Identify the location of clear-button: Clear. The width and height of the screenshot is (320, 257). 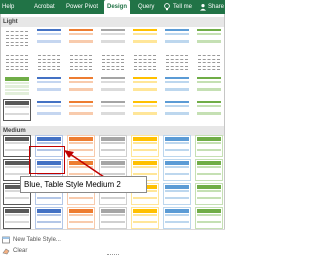
(62, 251).